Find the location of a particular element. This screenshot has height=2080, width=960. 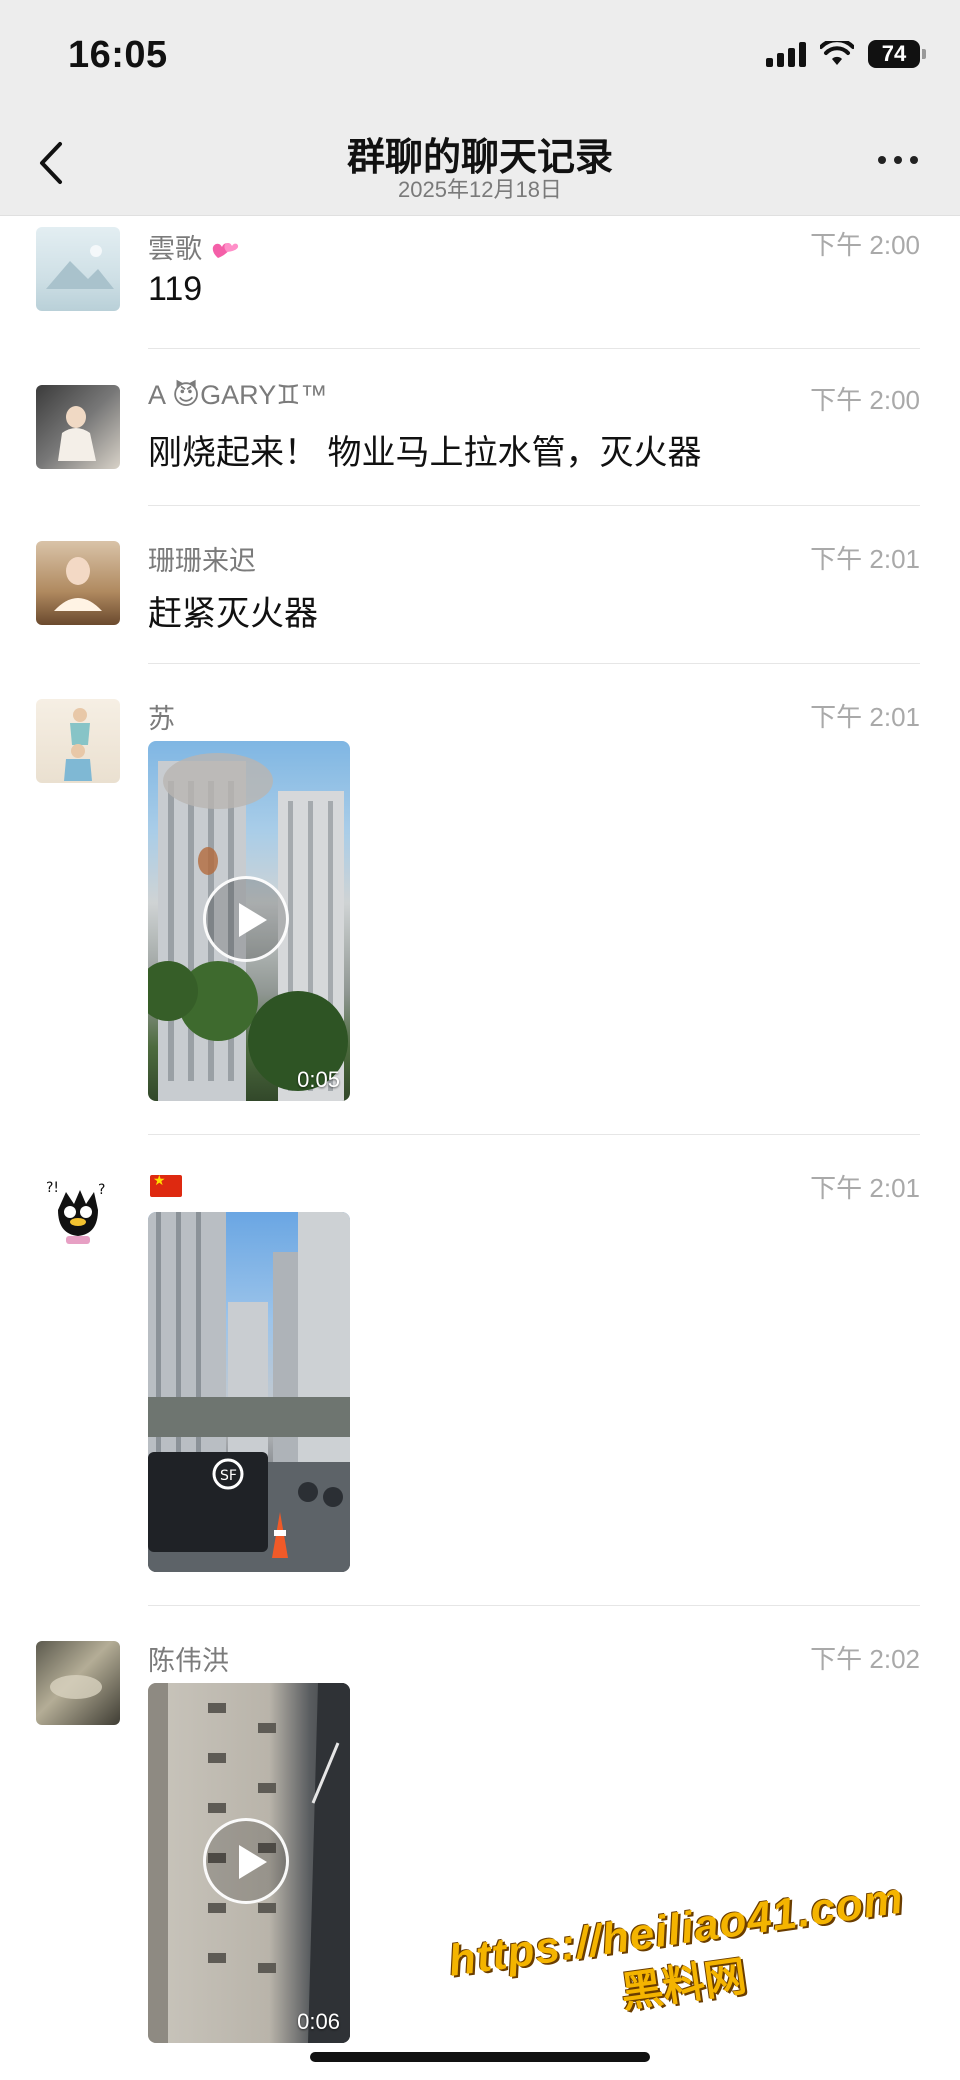

message-text: 刚烧起来！ 物业马上拉水管，灭火器 is located at coordinates (424, 449).